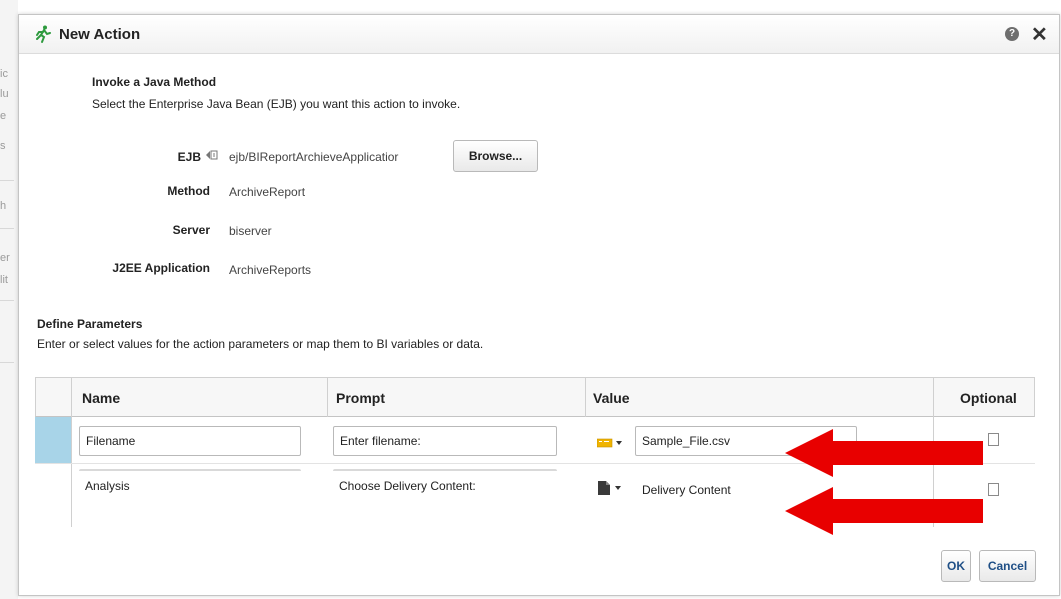  What do you see at coordinates (611, 443) in the screenshot?
I see `text-value-type-icon` at bounding box center [611, 443].